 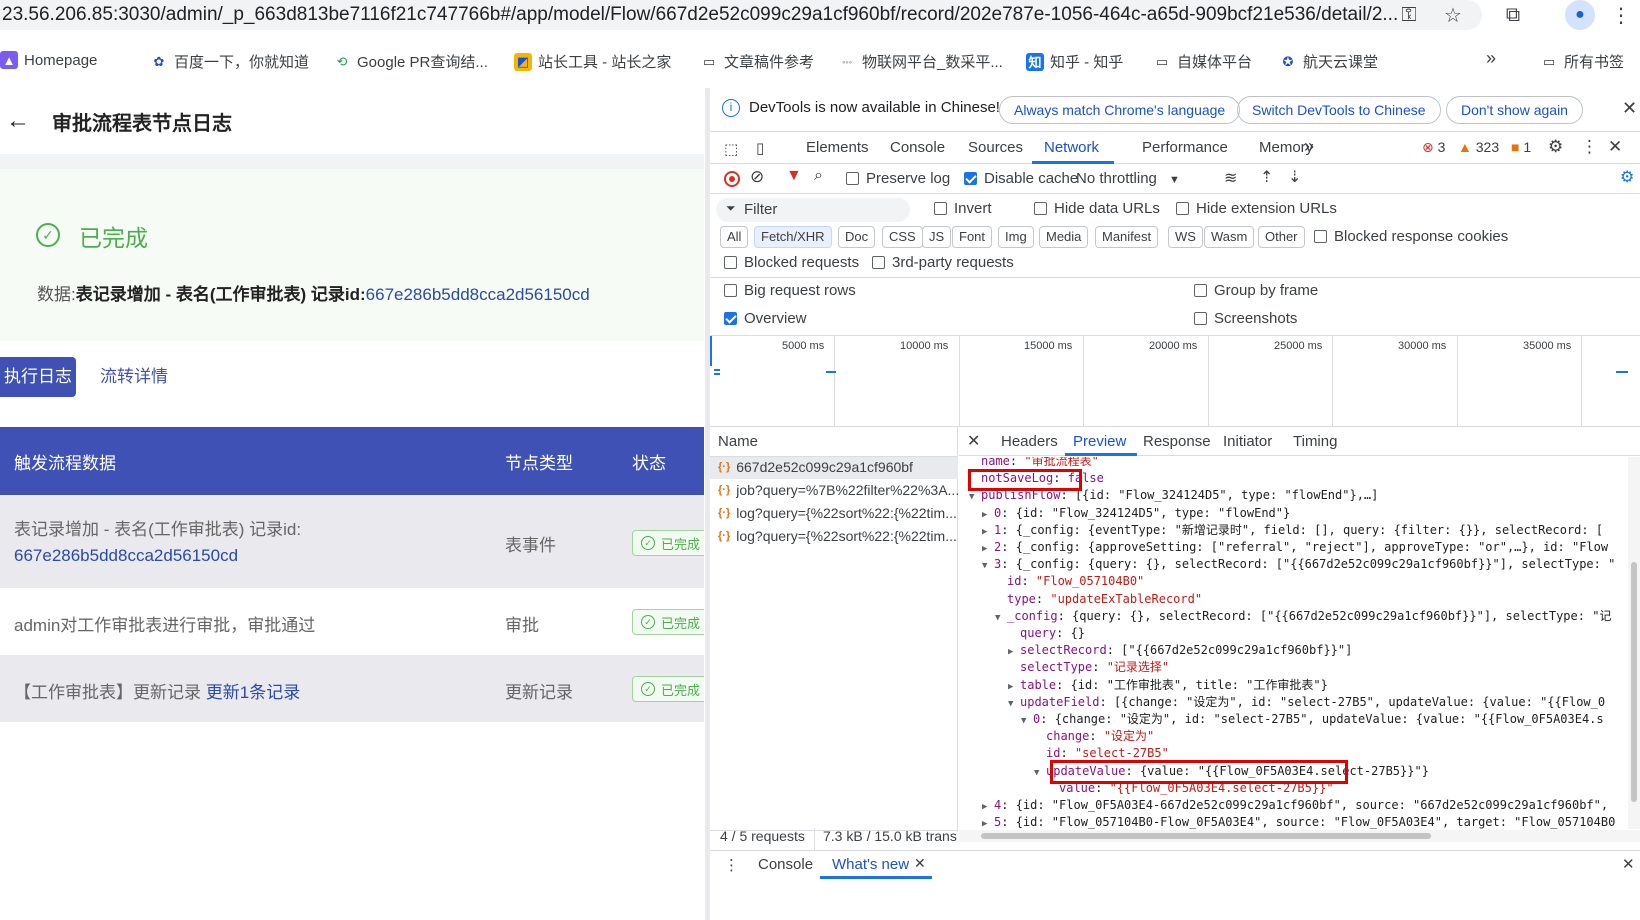 I want to click on bookmark-baidu: ✿ 百度一下，你就知道, so click(x=229, y=61).